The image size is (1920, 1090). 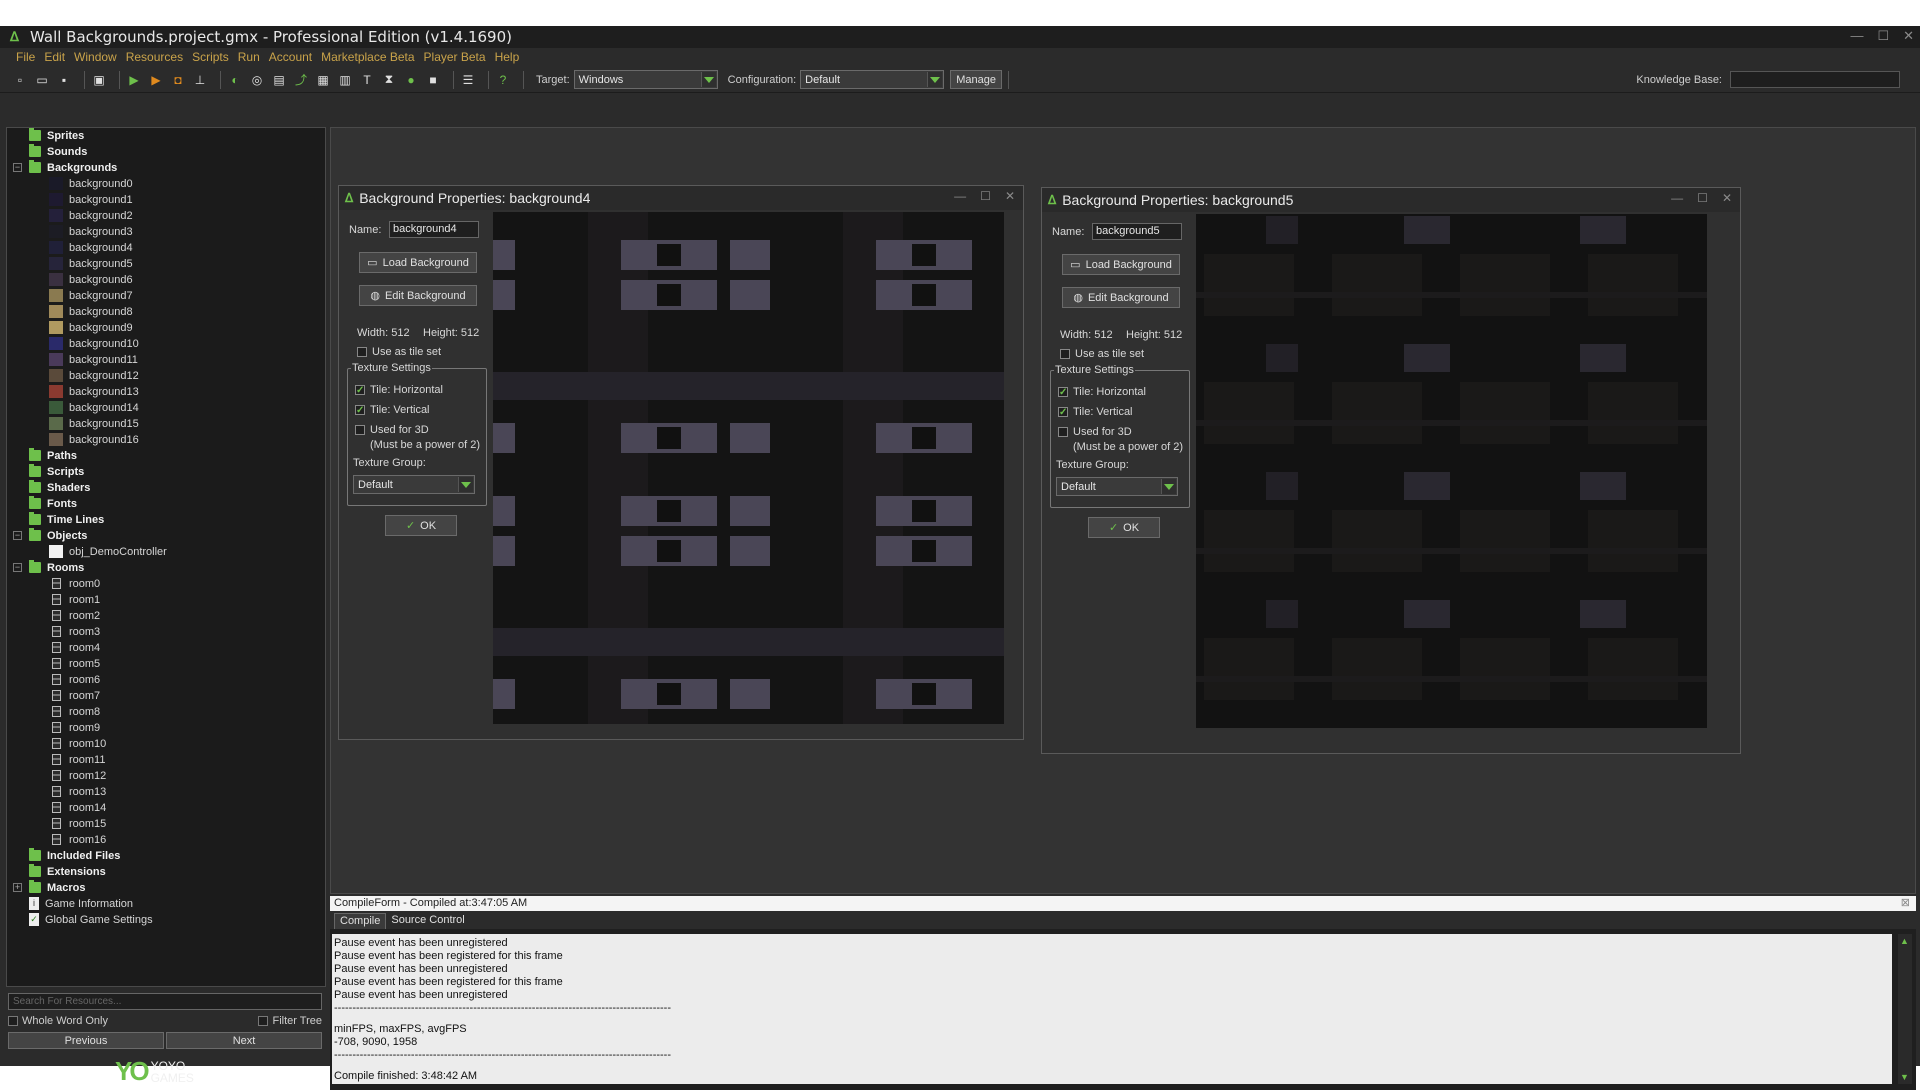 I want to click on tree-background-item: background13, so click(x=94, y=391).